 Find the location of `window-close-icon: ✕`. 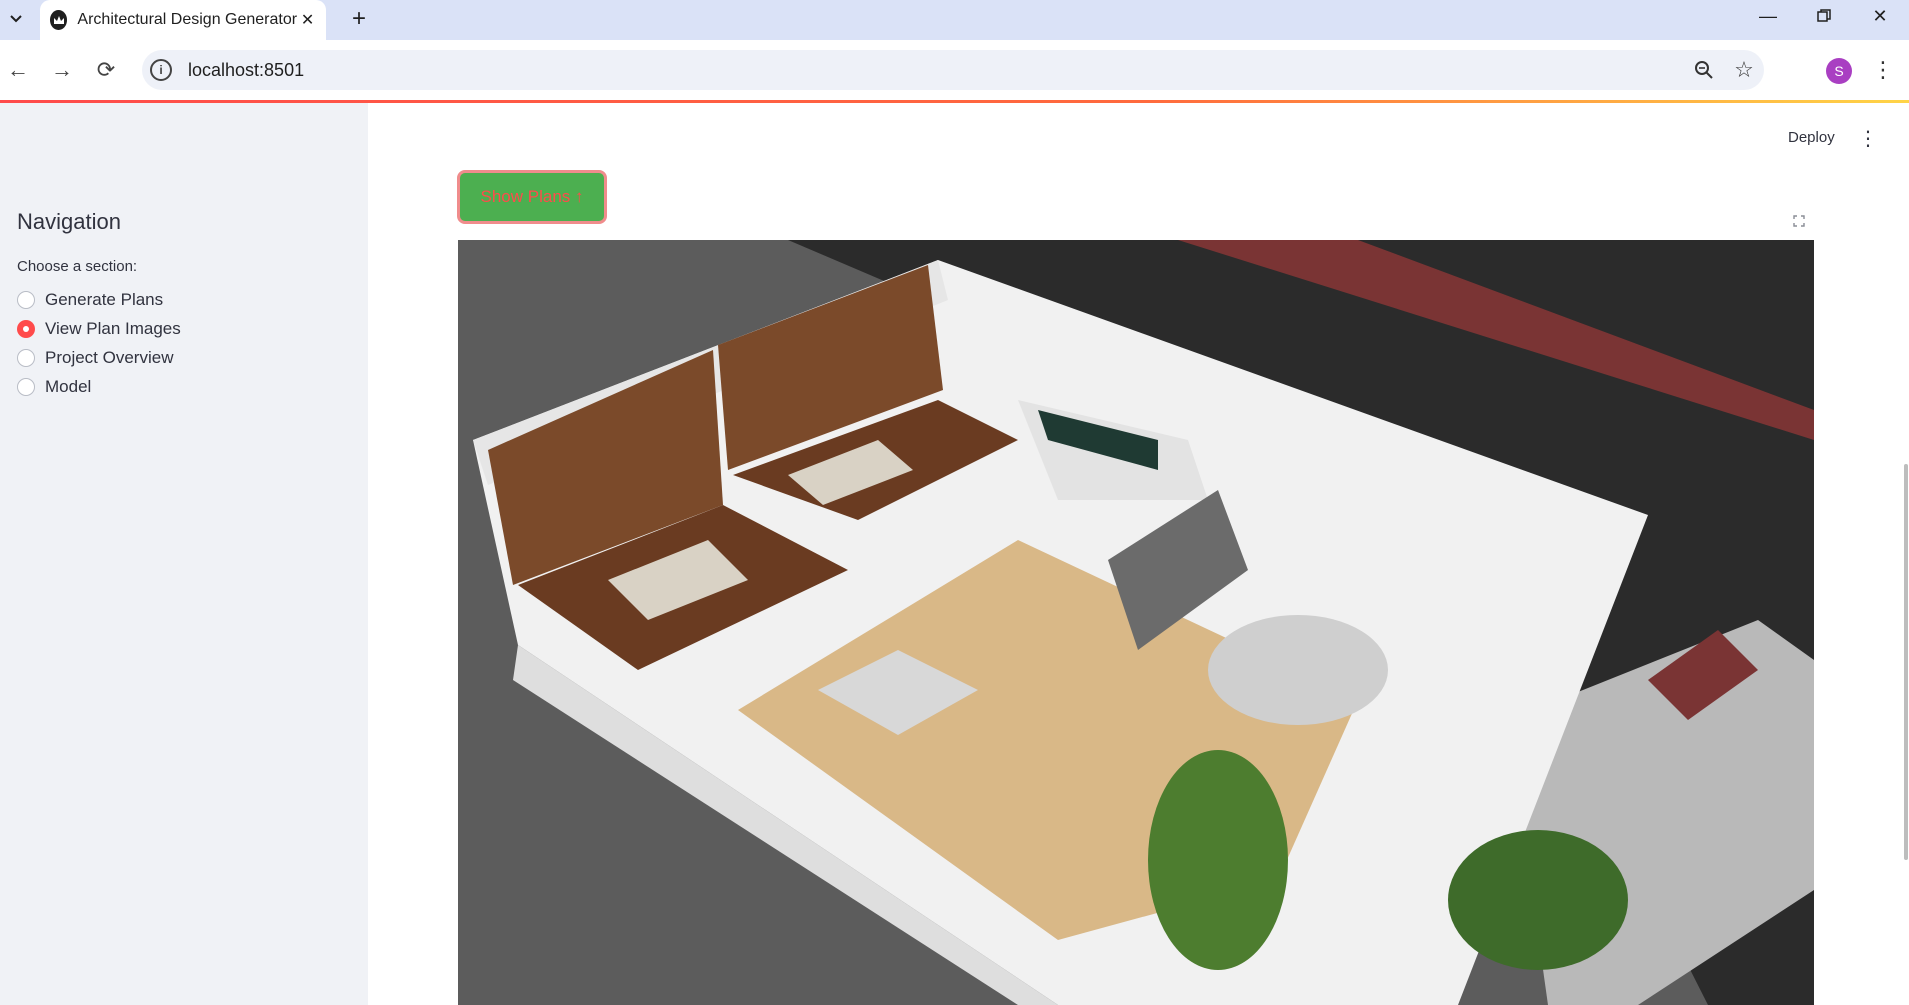

window-close-icon: ✕ is located at coordinates (1880, 16).